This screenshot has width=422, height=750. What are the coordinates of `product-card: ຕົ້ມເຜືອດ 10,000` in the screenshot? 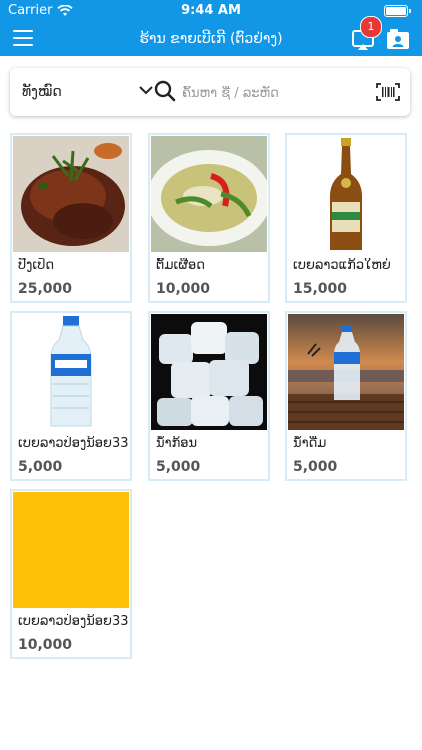 It's located at (209, 218).